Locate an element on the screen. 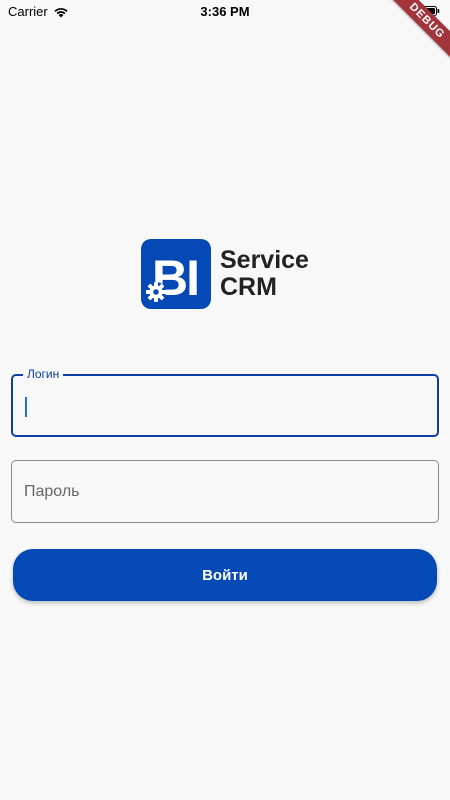 This screenshot has width=450, height=800. password-field-container is located at coordinates (225, 491).